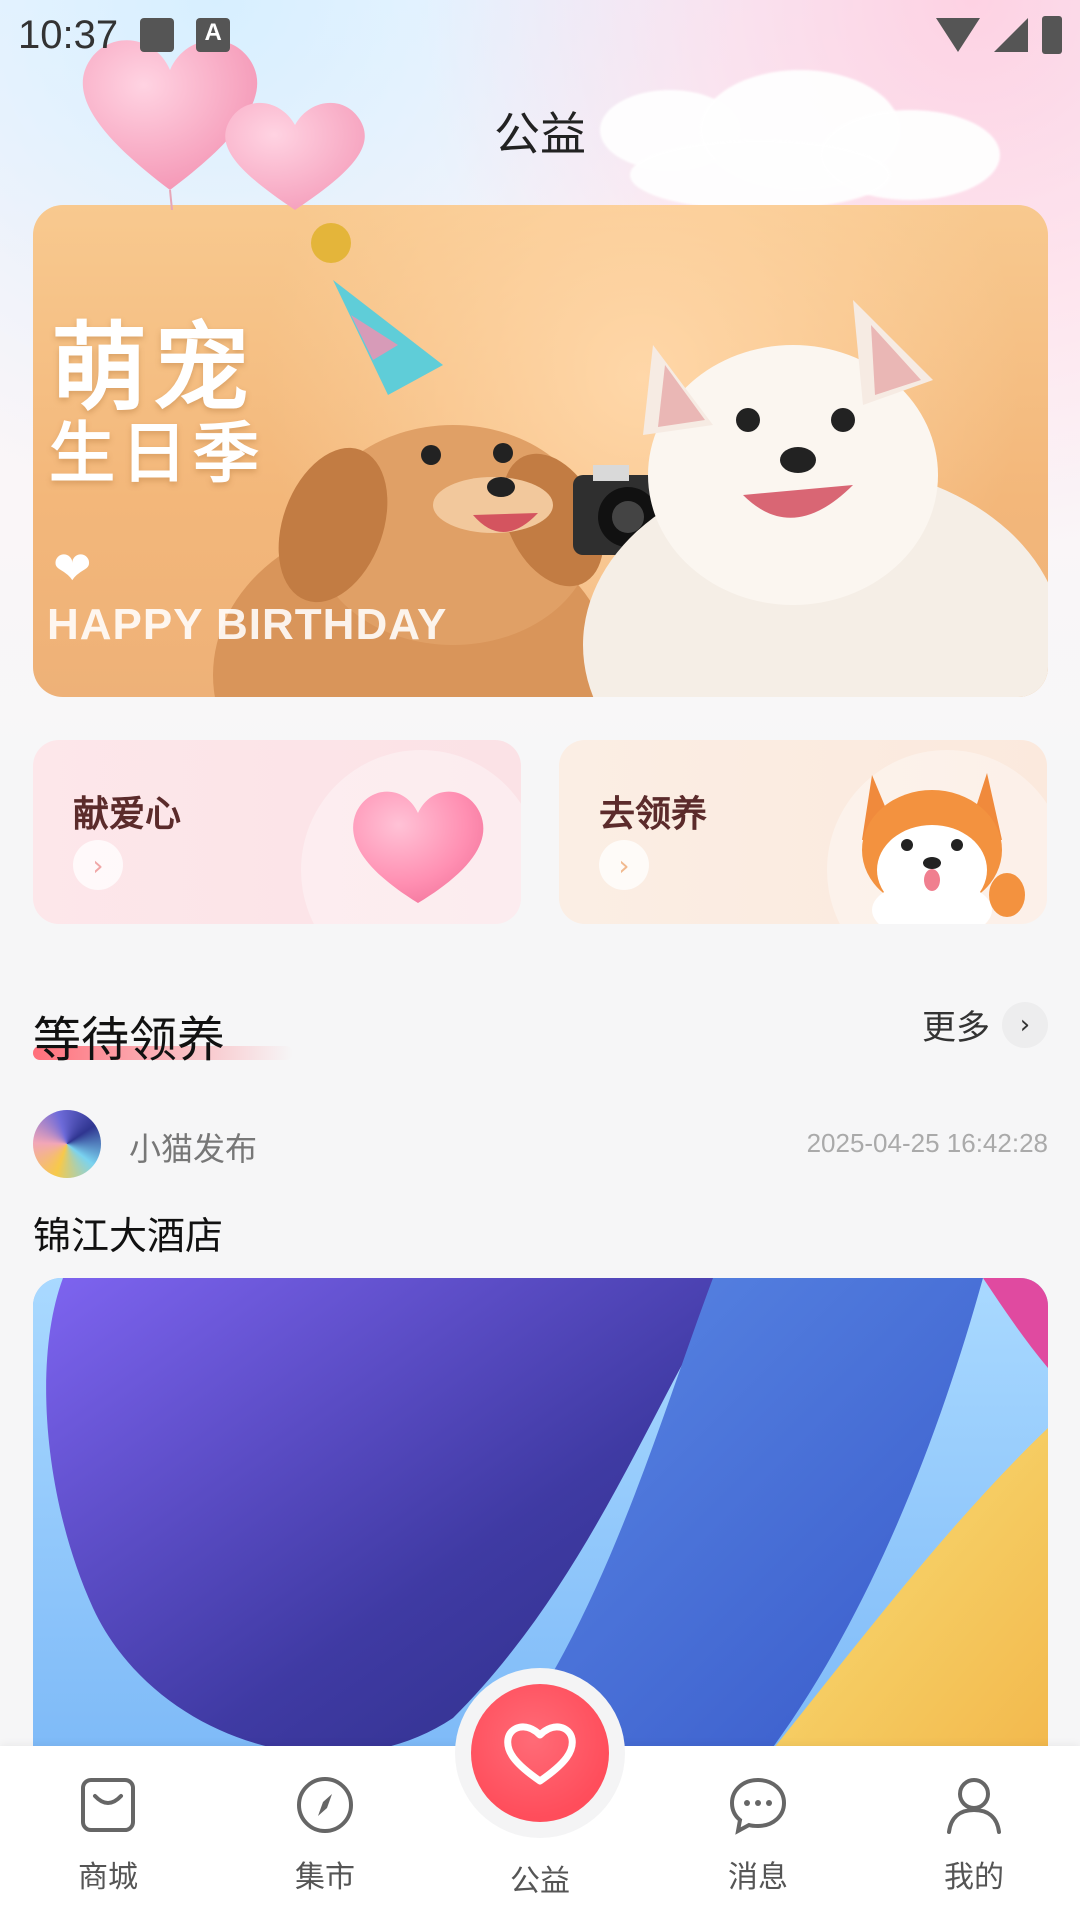 Image resolution: width=1080 pixels, height=1920 pixels. I want to click on nav-label: 商城, so click(108, 1877).